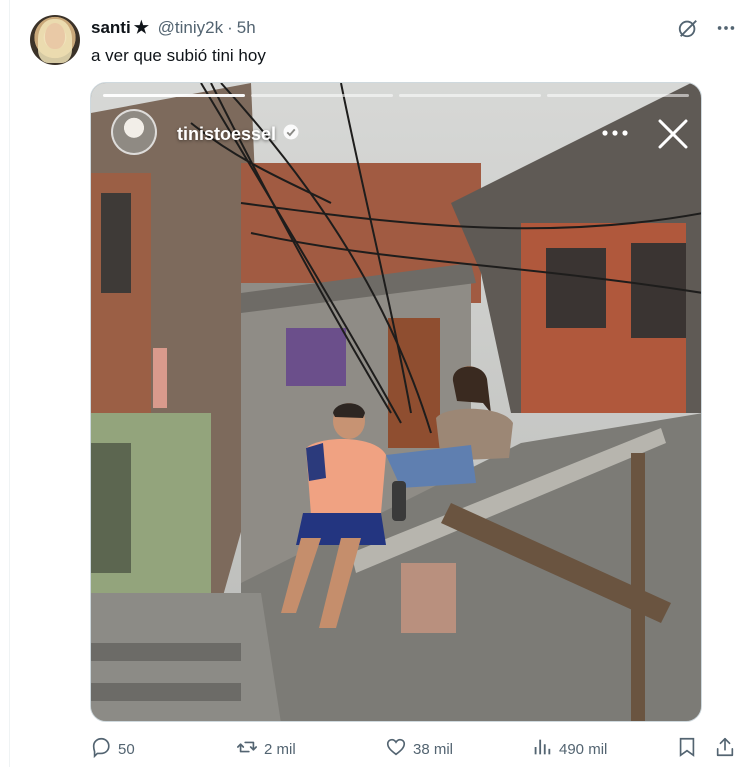  What do you see at coordinates (542, 749) in the screenshot?
I see `views-icon` at bounding box center [542, 749].